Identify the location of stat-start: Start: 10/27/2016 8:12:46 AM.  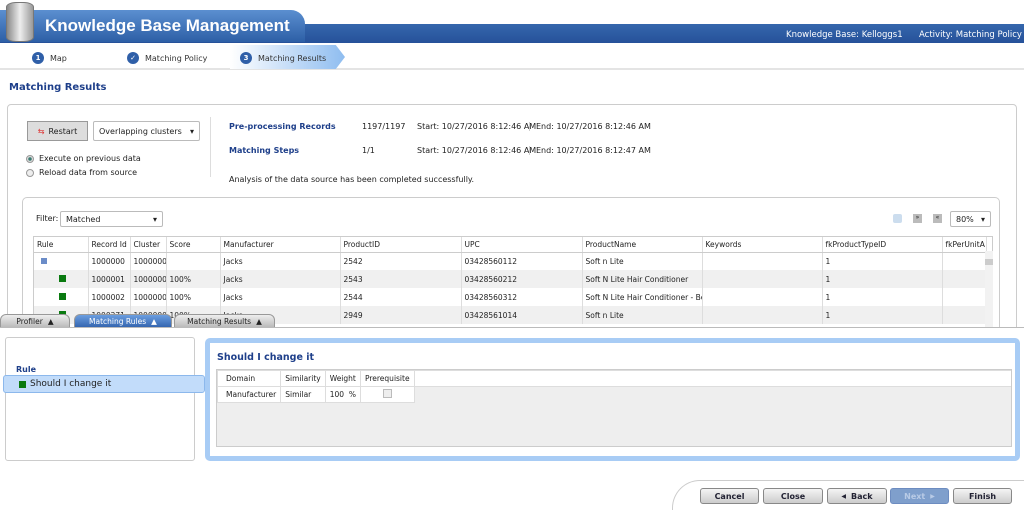
(477, 150).